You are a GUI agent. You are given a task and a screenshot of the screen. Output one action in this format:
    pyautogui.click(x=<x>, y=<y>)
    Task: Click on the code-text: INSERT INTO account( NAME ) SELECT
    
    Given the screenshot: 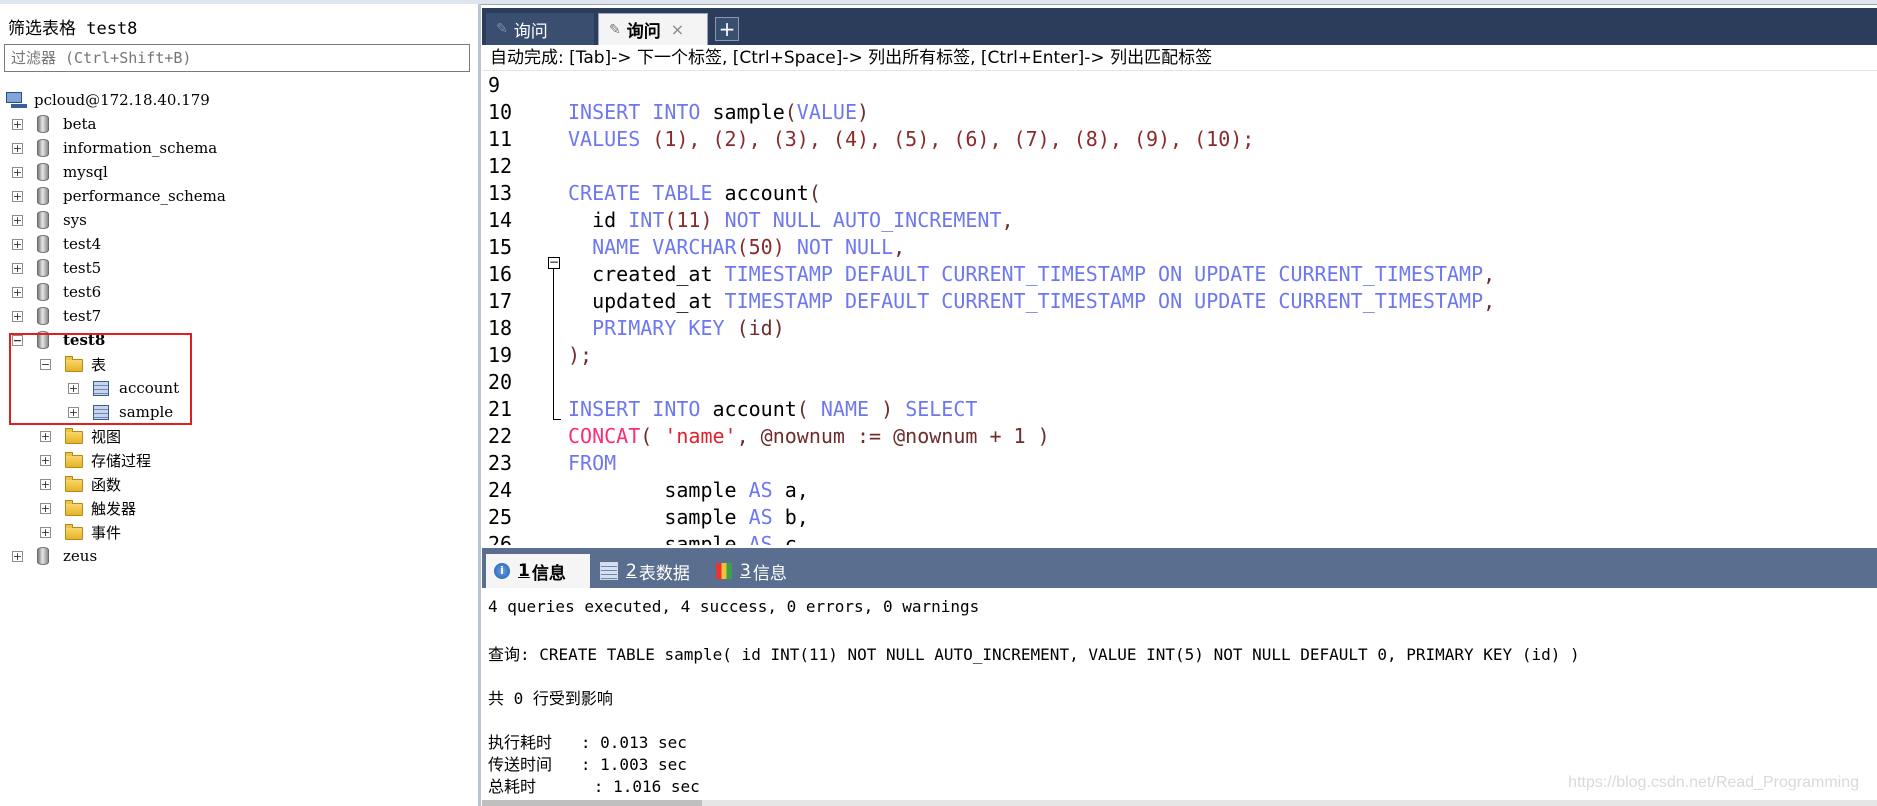 What is the action you would take?
    pyautogui.click(x=772, y=409)
    